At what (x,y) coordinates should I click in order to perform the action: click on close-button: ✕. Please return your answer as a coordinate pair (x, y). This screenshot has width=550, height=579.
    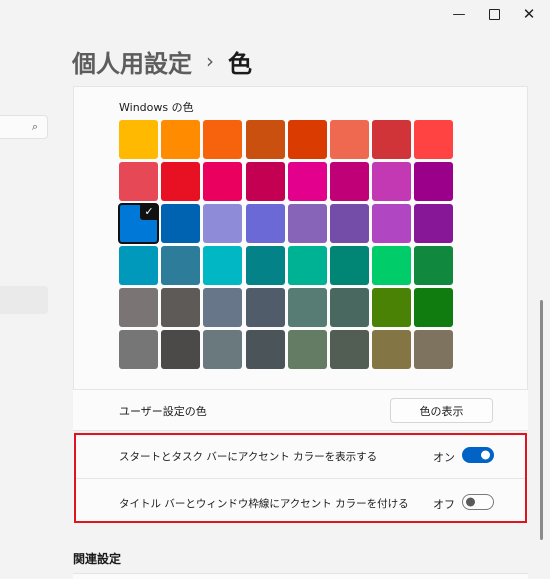
    Looking at the image, I should click on (529, 14).